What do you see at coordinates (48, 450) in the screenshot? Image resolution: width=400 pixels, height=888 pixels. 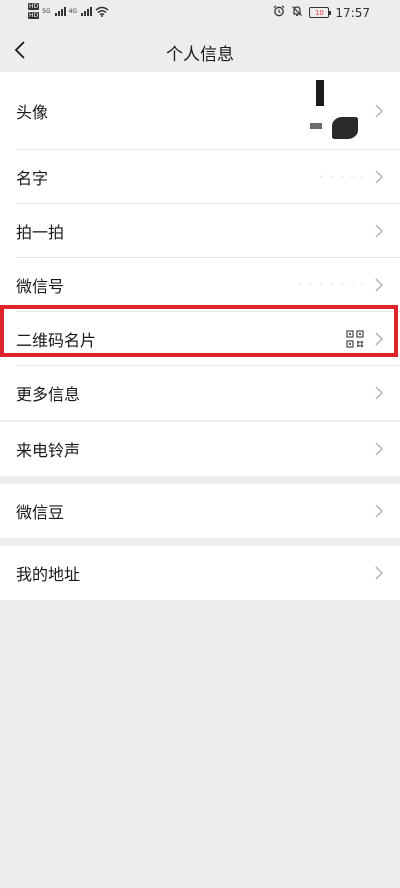 I see `ringtone-label: 来电铃声` at bounding box center [48, 450].